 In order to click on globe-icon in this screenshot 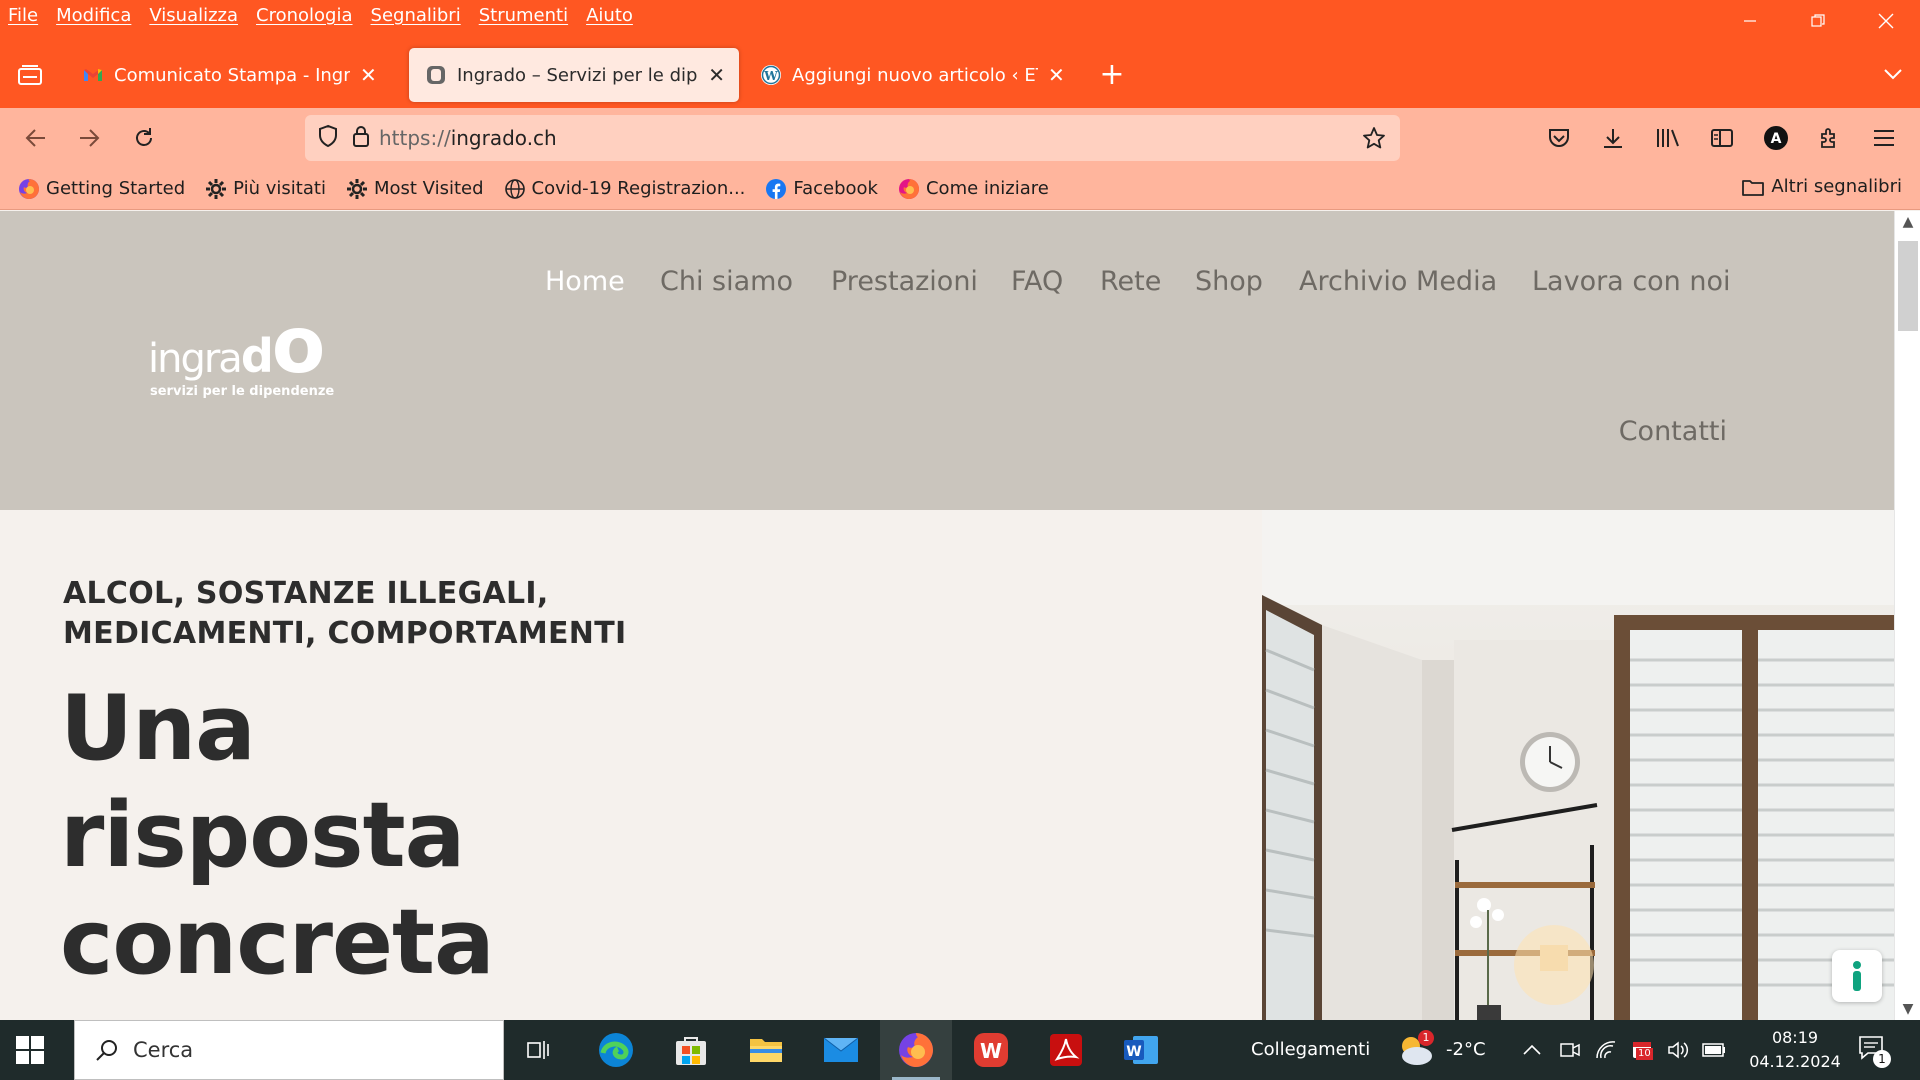, I will do `click(515, 189)`.